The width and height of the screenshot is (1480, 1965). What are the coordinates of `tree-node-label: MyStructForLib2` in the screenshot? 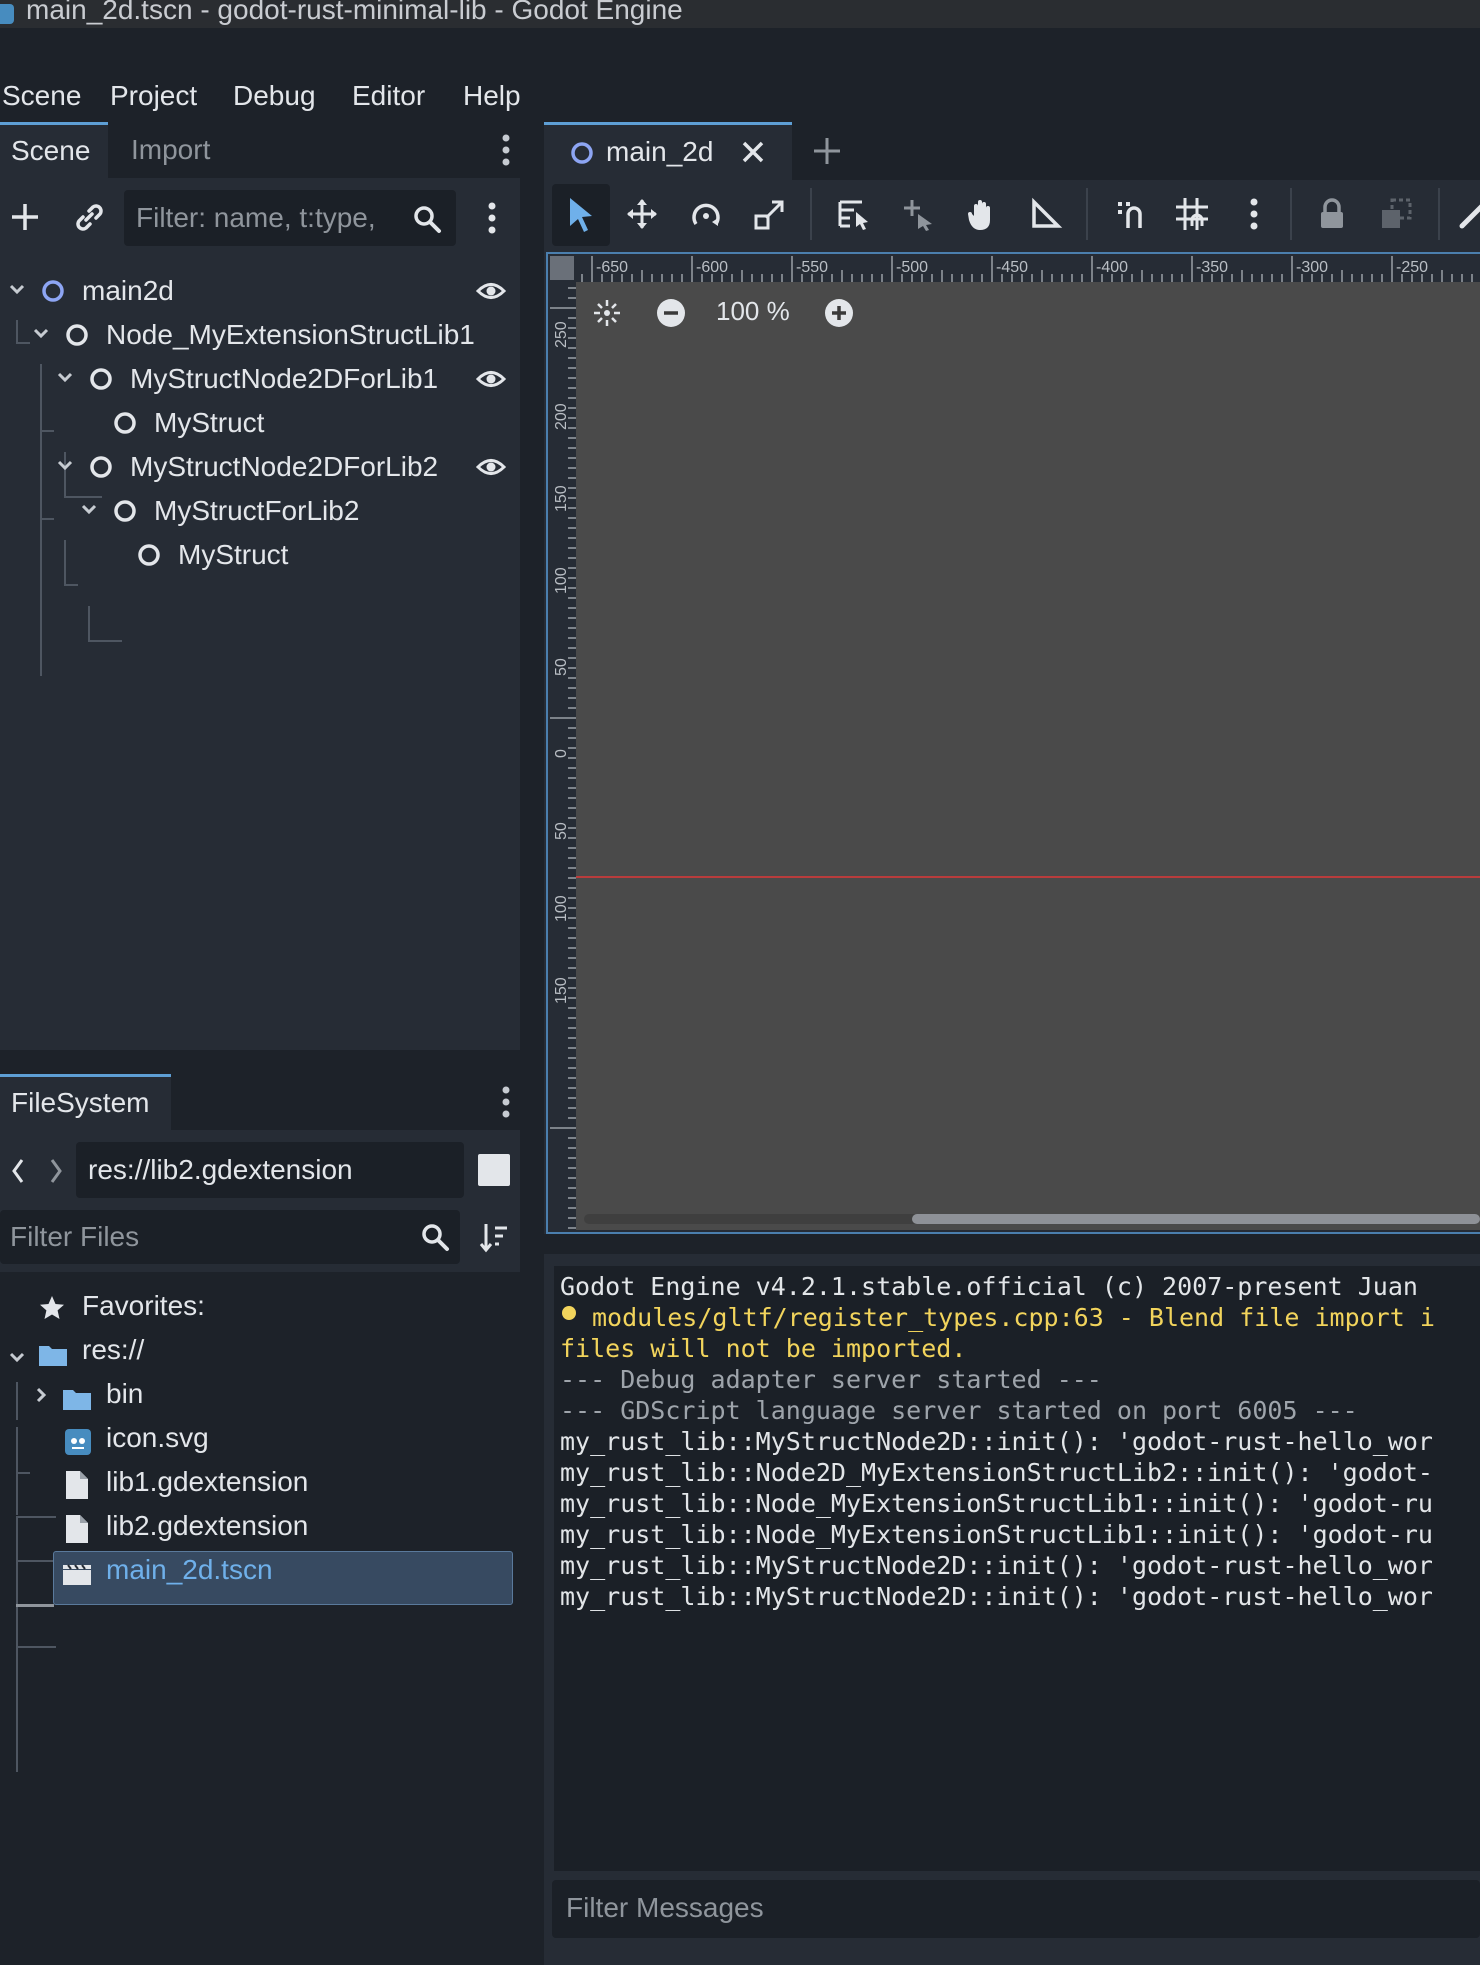 It's located at (256, 511).